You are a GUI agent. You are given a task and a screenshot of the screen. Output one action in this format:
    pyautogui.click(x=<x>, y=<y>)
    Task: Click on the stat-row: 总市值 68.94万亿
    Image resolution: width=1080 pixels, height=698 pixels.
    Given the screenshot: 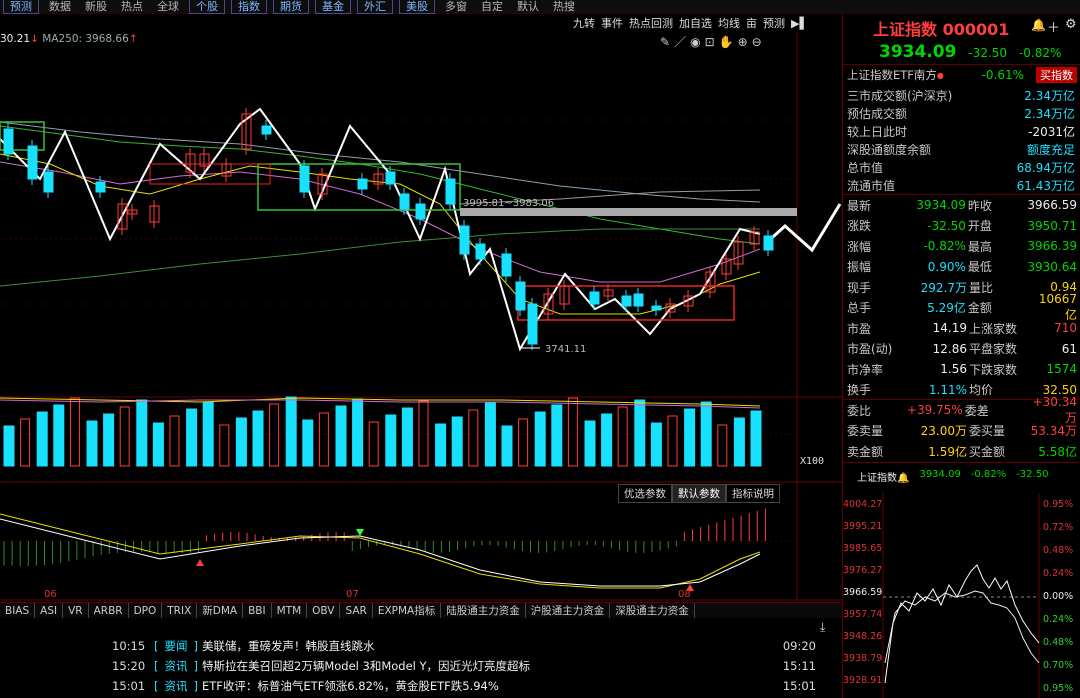 What is the action you would take?
    pyautogui.click(x=961, y=167)
    